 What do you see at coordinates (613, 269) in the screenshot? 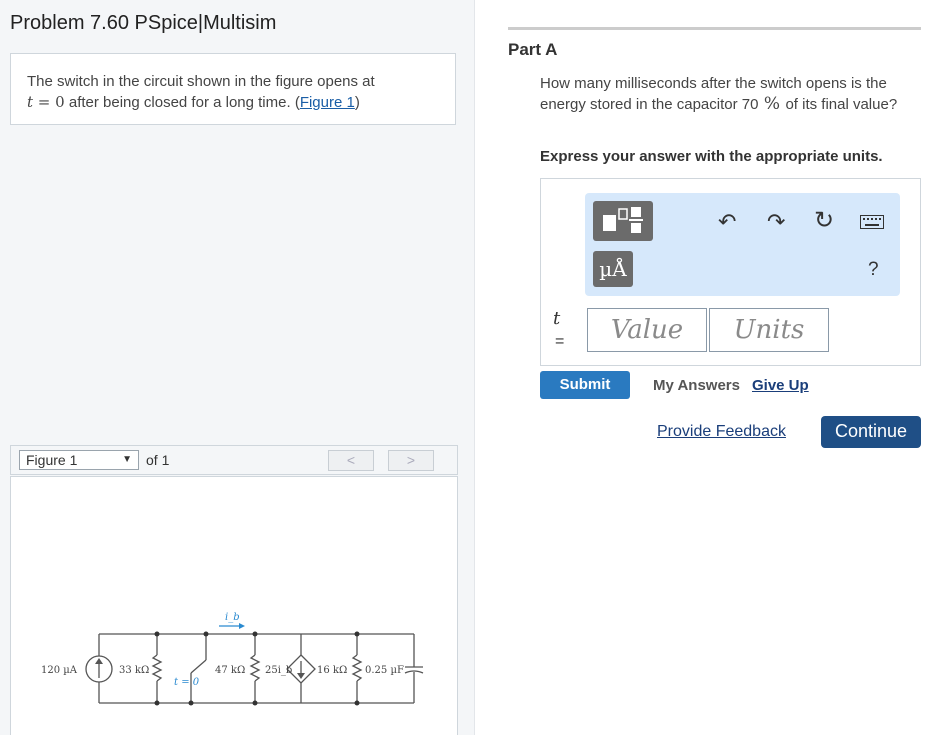
I see `units-button: µÅ` at bounding box center [613, 269].